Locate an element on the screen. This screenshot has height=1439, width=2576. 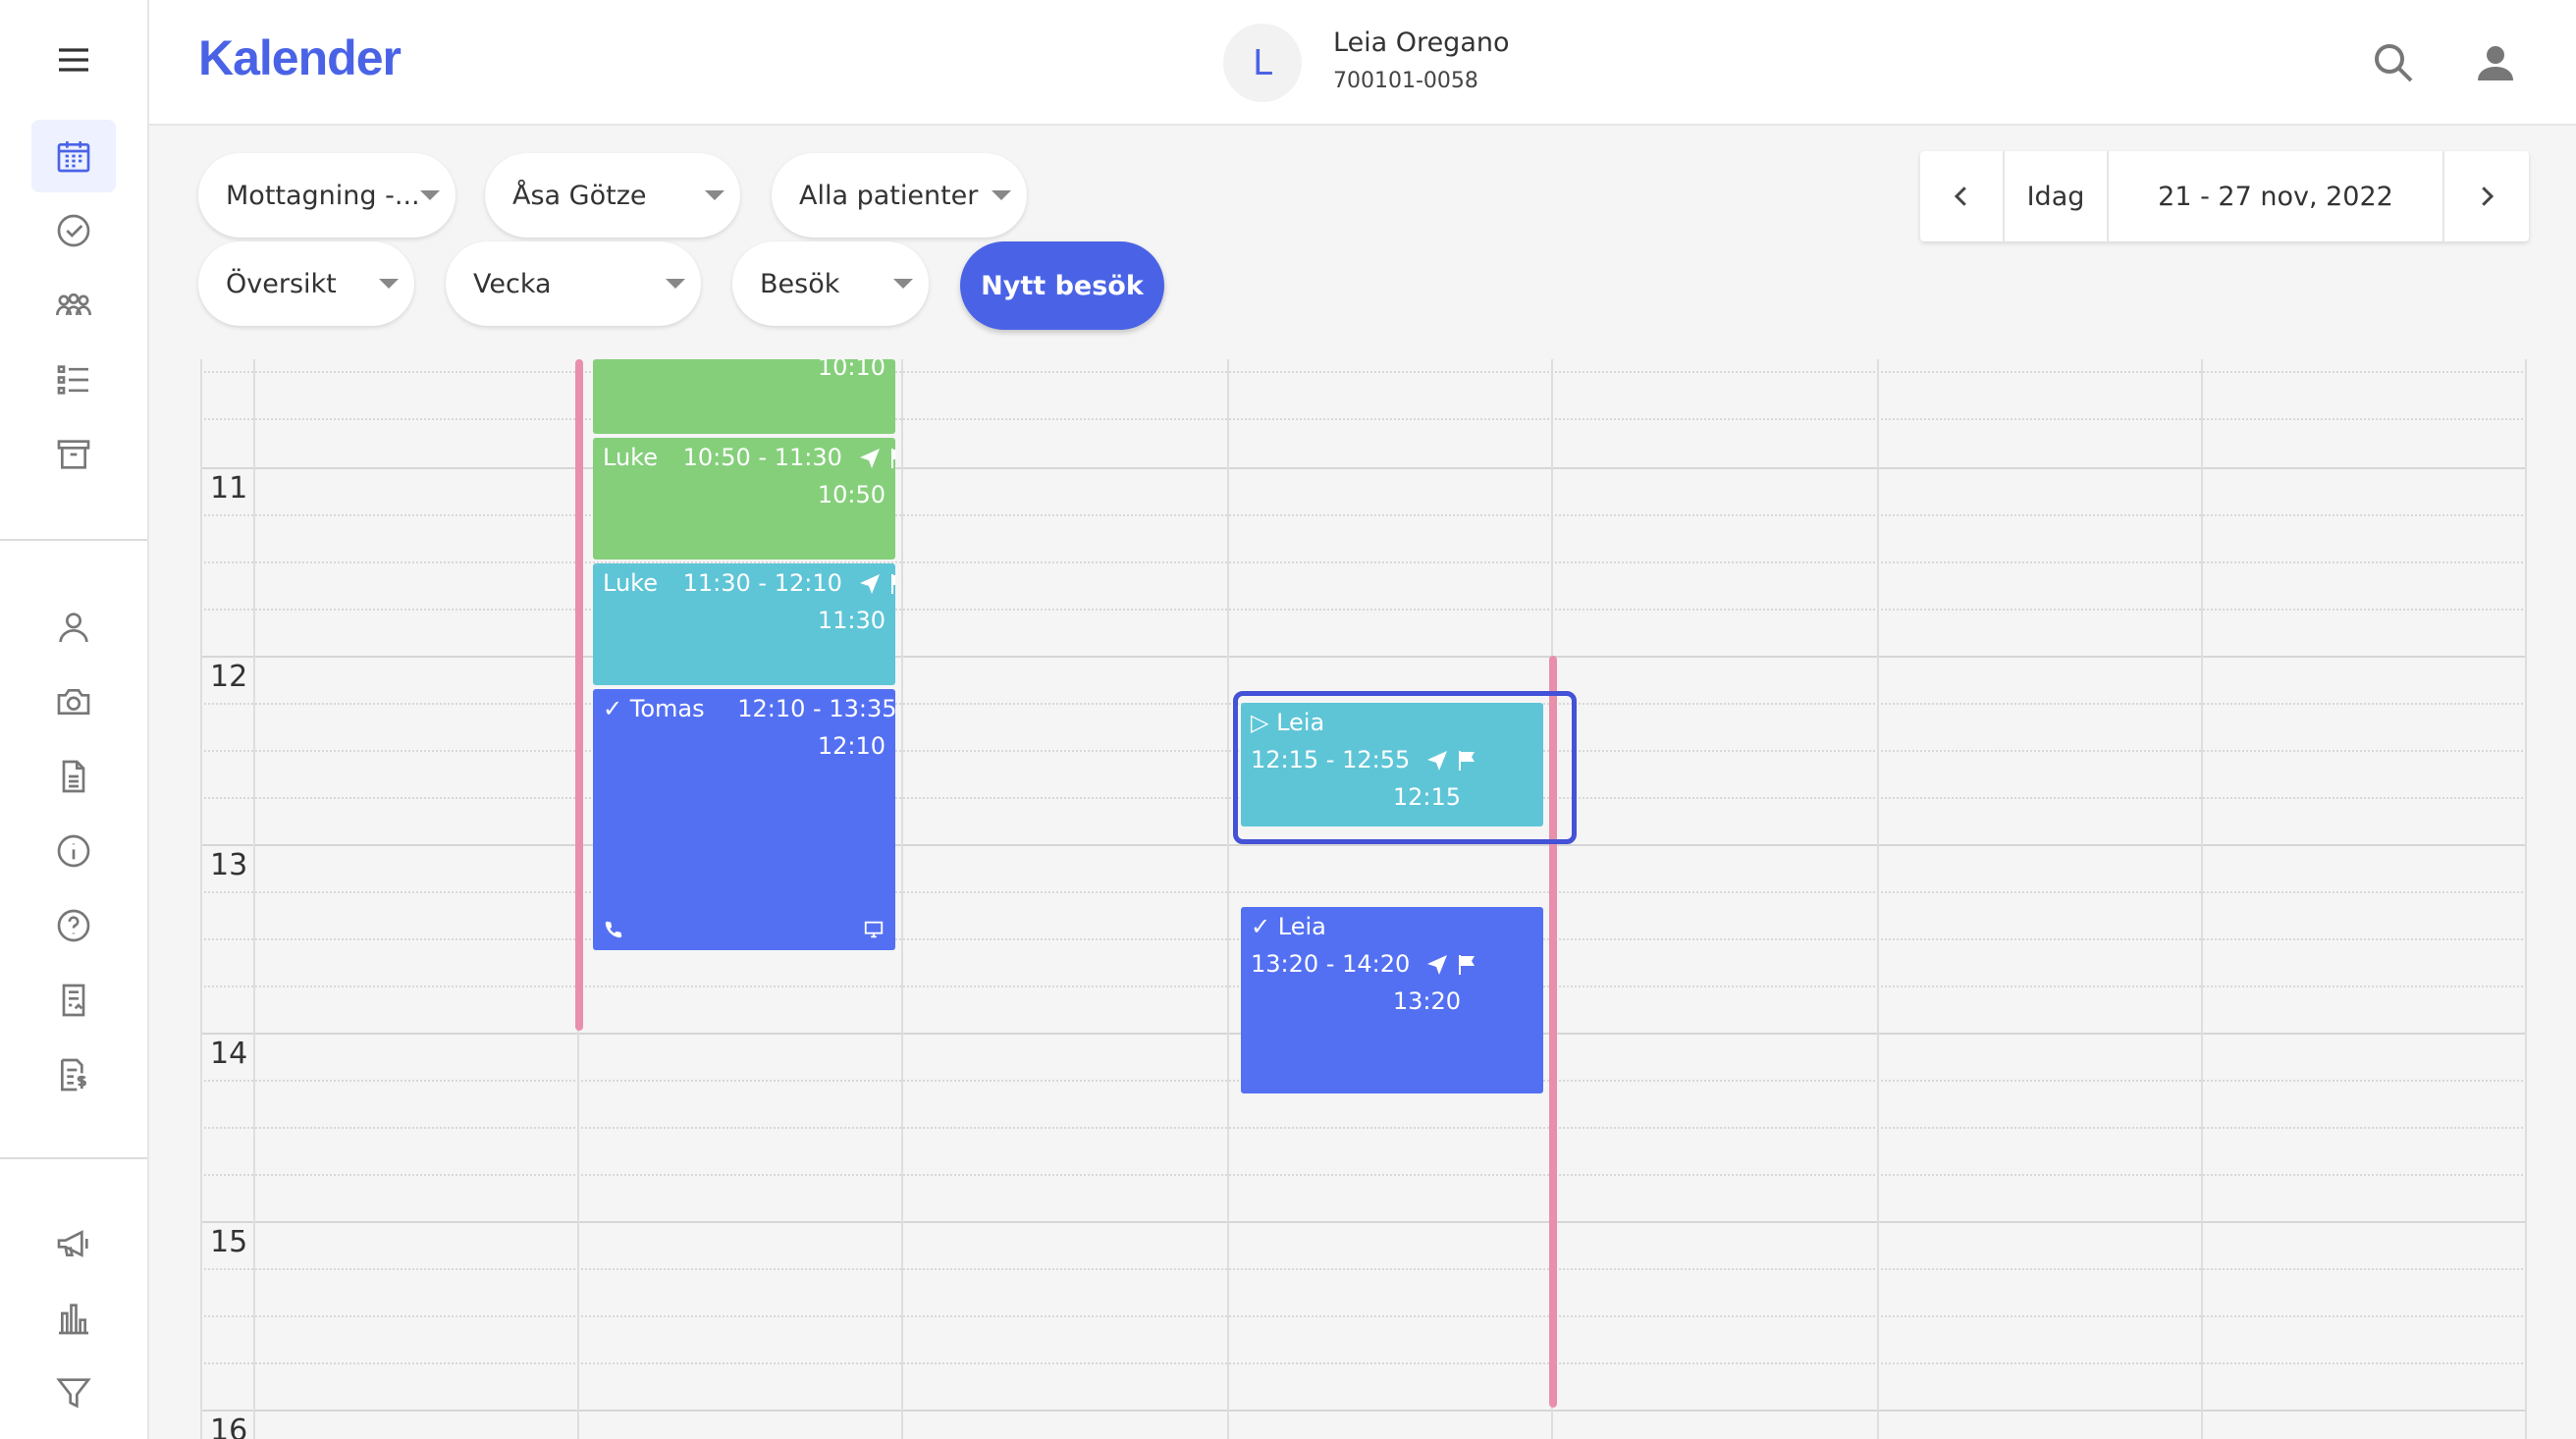
next-week-button is located at coordinates (2486, 196).